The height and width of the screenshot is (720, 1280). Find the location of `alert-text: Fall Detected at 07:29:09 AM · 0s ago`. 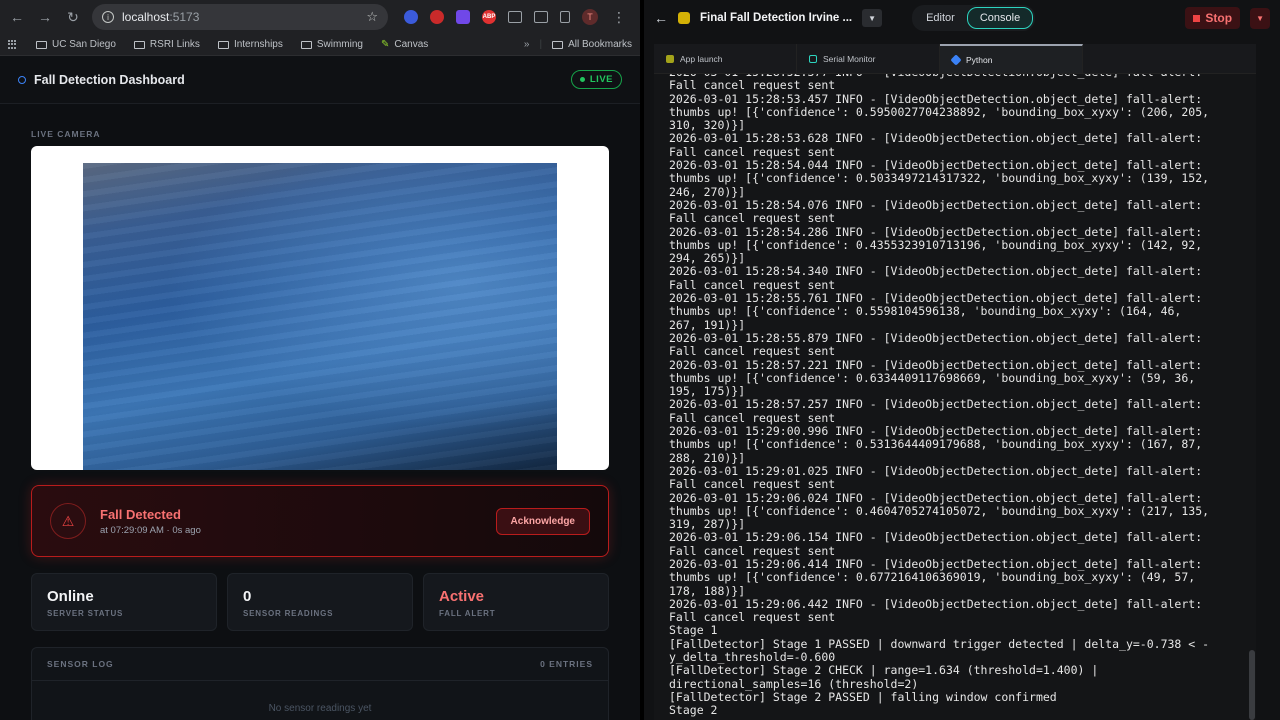

alert-text: Fall Detected at 07:29:09 AM · 0s ago is located at coordinates (150, 521).